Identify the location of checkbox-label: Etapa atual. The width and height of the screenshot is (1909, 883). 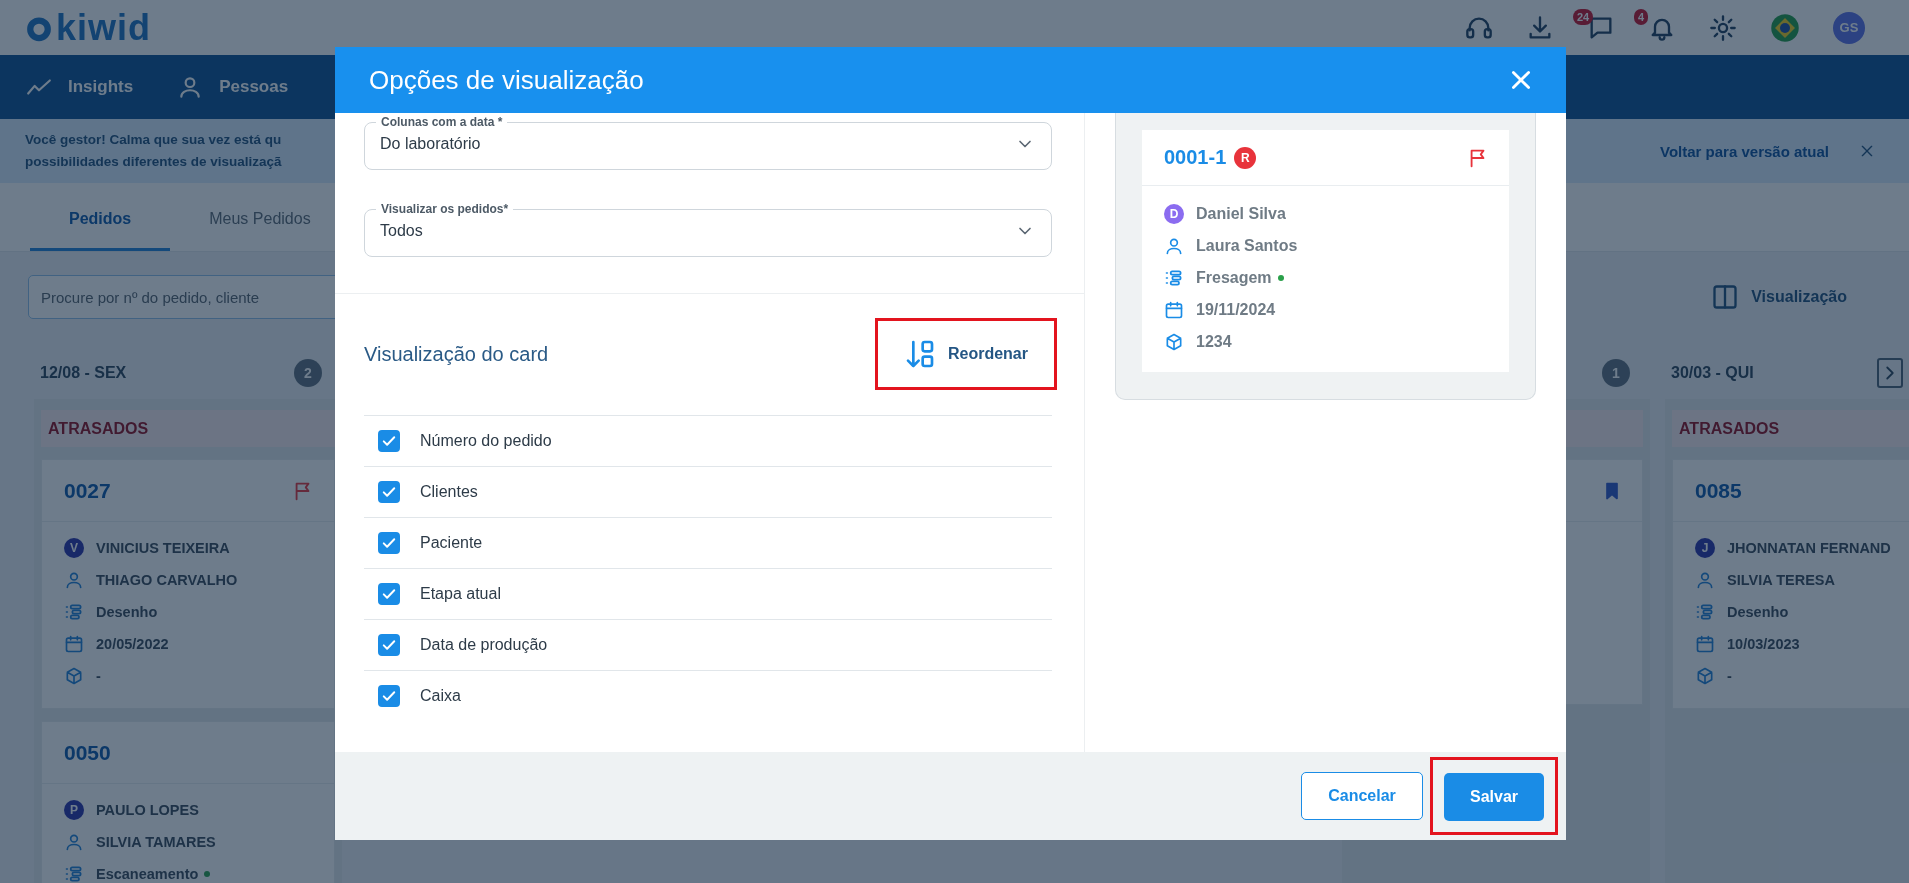
(460, 594).